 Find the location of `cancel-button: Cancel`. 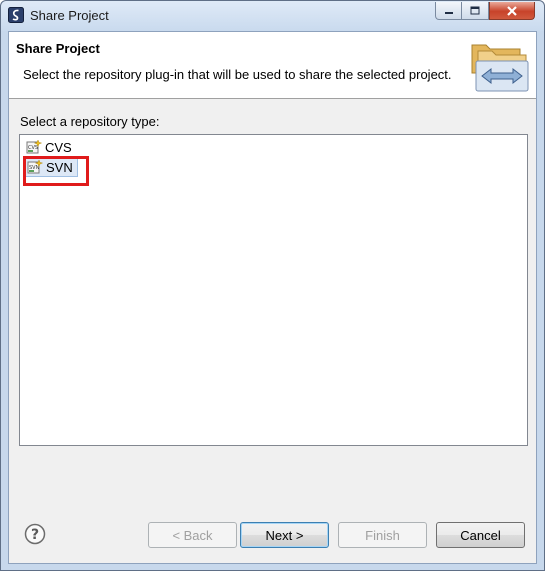

cancel-button: Cancel is located at coordinates (480, 535).